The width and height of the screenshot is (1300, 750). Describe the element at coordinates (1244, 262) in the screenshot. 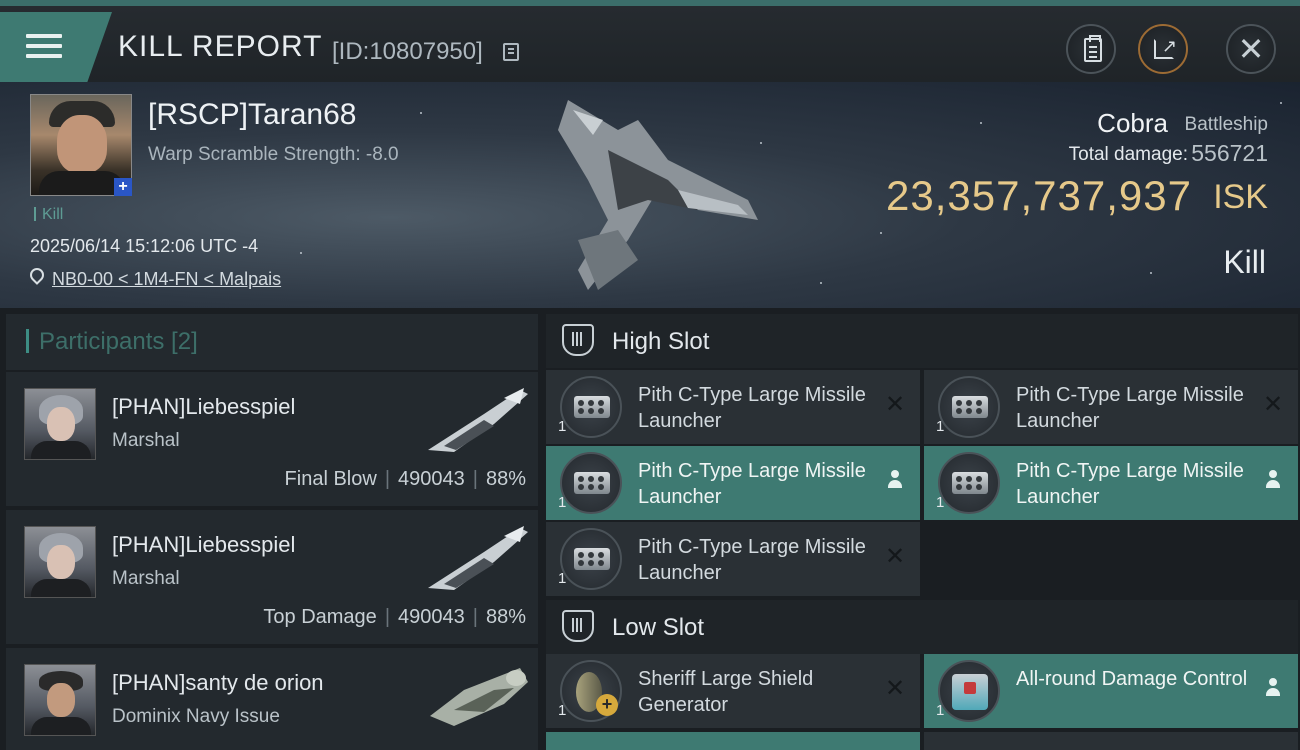

I see `kill-result: Kill` at that location.